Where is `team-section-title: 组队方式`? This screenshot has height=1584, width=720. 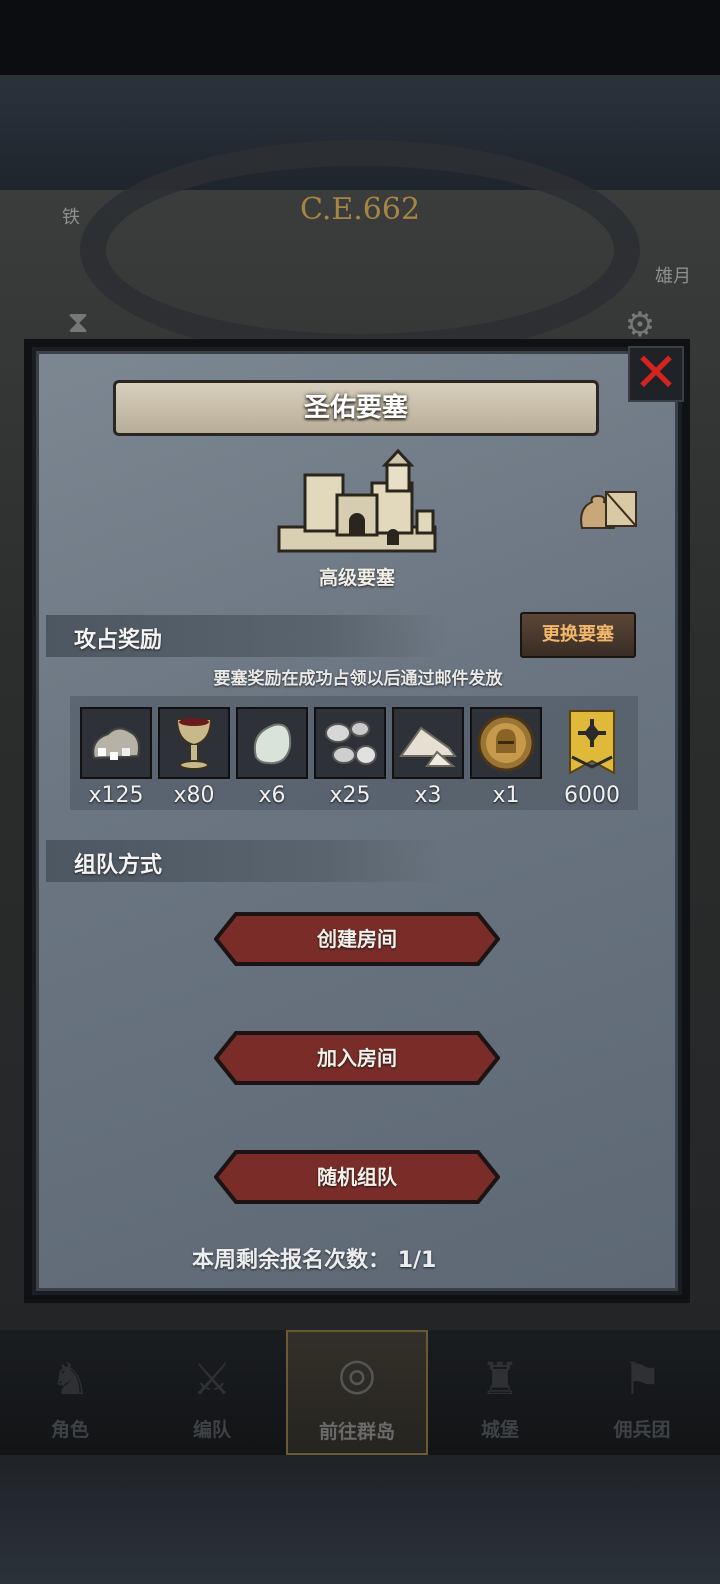
team-section-title: 组队方式 is located at coordinates (118, 865).